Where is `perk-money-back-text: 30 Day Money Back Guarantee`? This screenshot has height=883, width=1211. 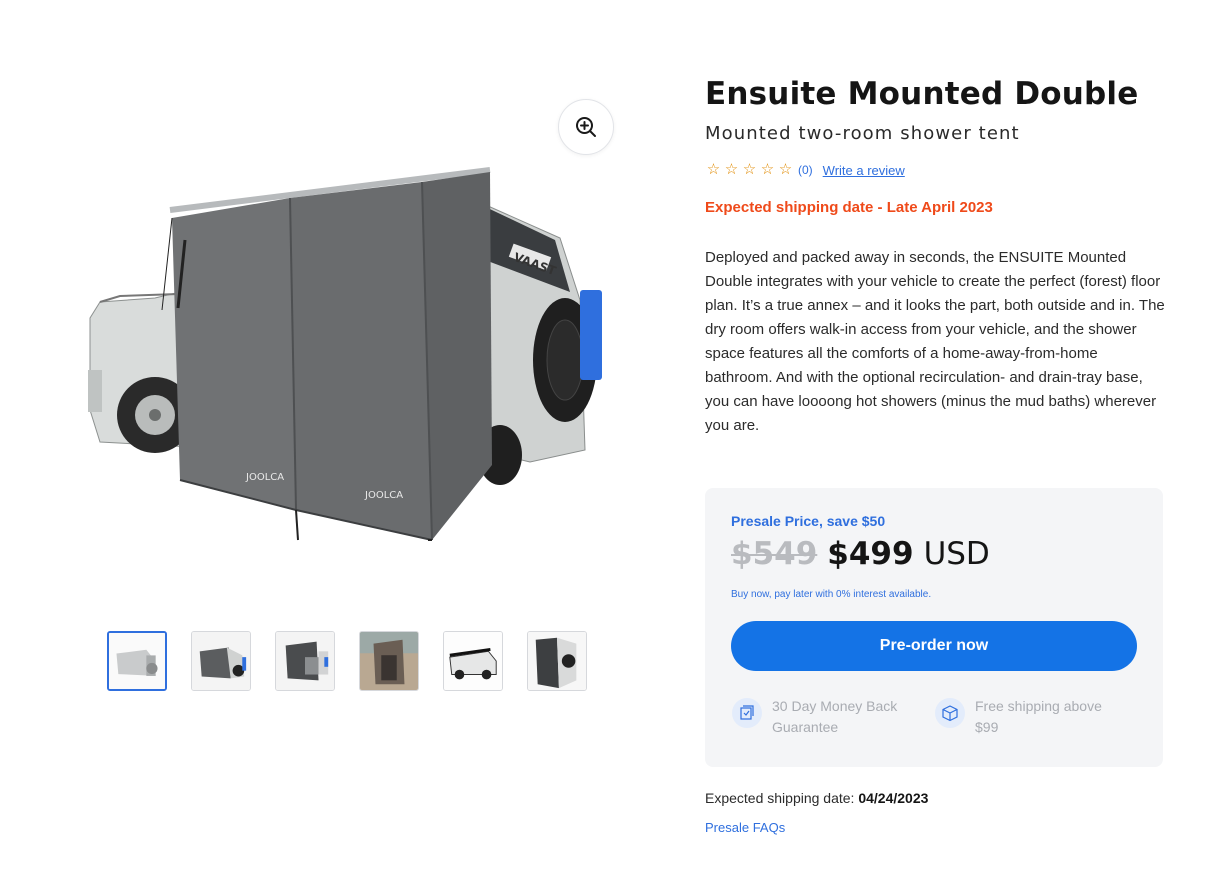
perk-money-back-text: 30 Day Money Back Guarantee is located at coordinates (835, 716).